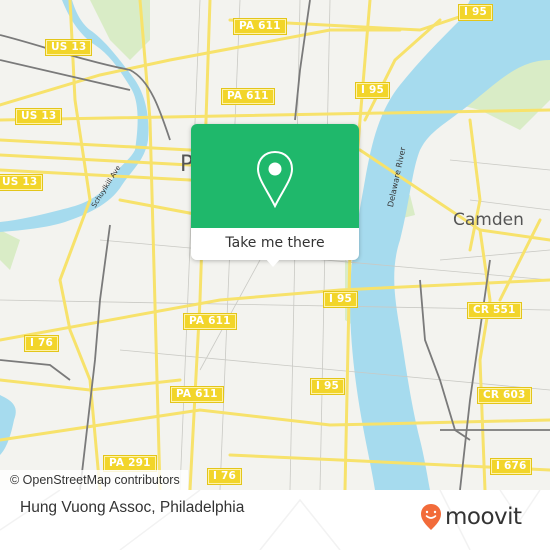 This screenshot has width=550, height=550. I want to click on route-shield-i676: I 676, so click(511, 466).